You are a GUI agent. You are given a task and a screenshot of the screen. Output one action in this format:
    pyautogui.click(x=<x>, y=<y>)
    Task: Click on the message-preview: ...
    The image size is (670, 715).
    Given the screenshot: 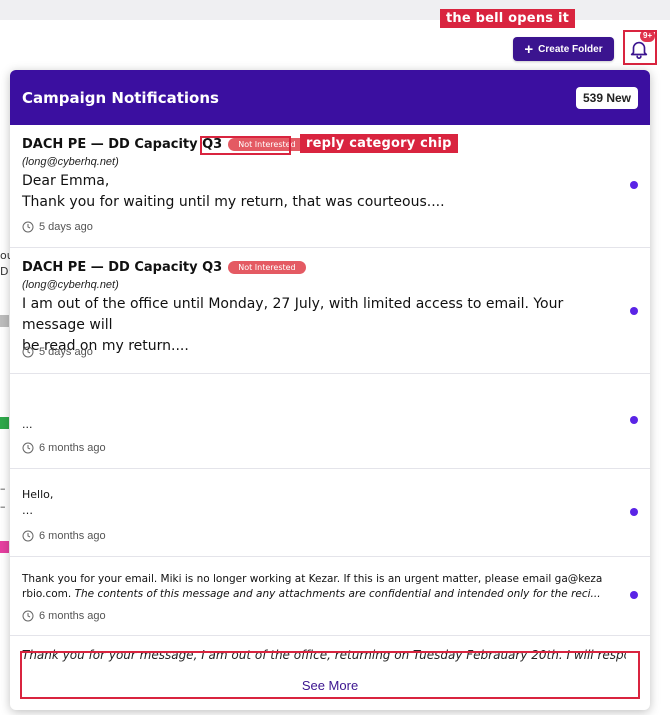 What is the action you would take?
    pyautogui.click(x=27, y=424)
    